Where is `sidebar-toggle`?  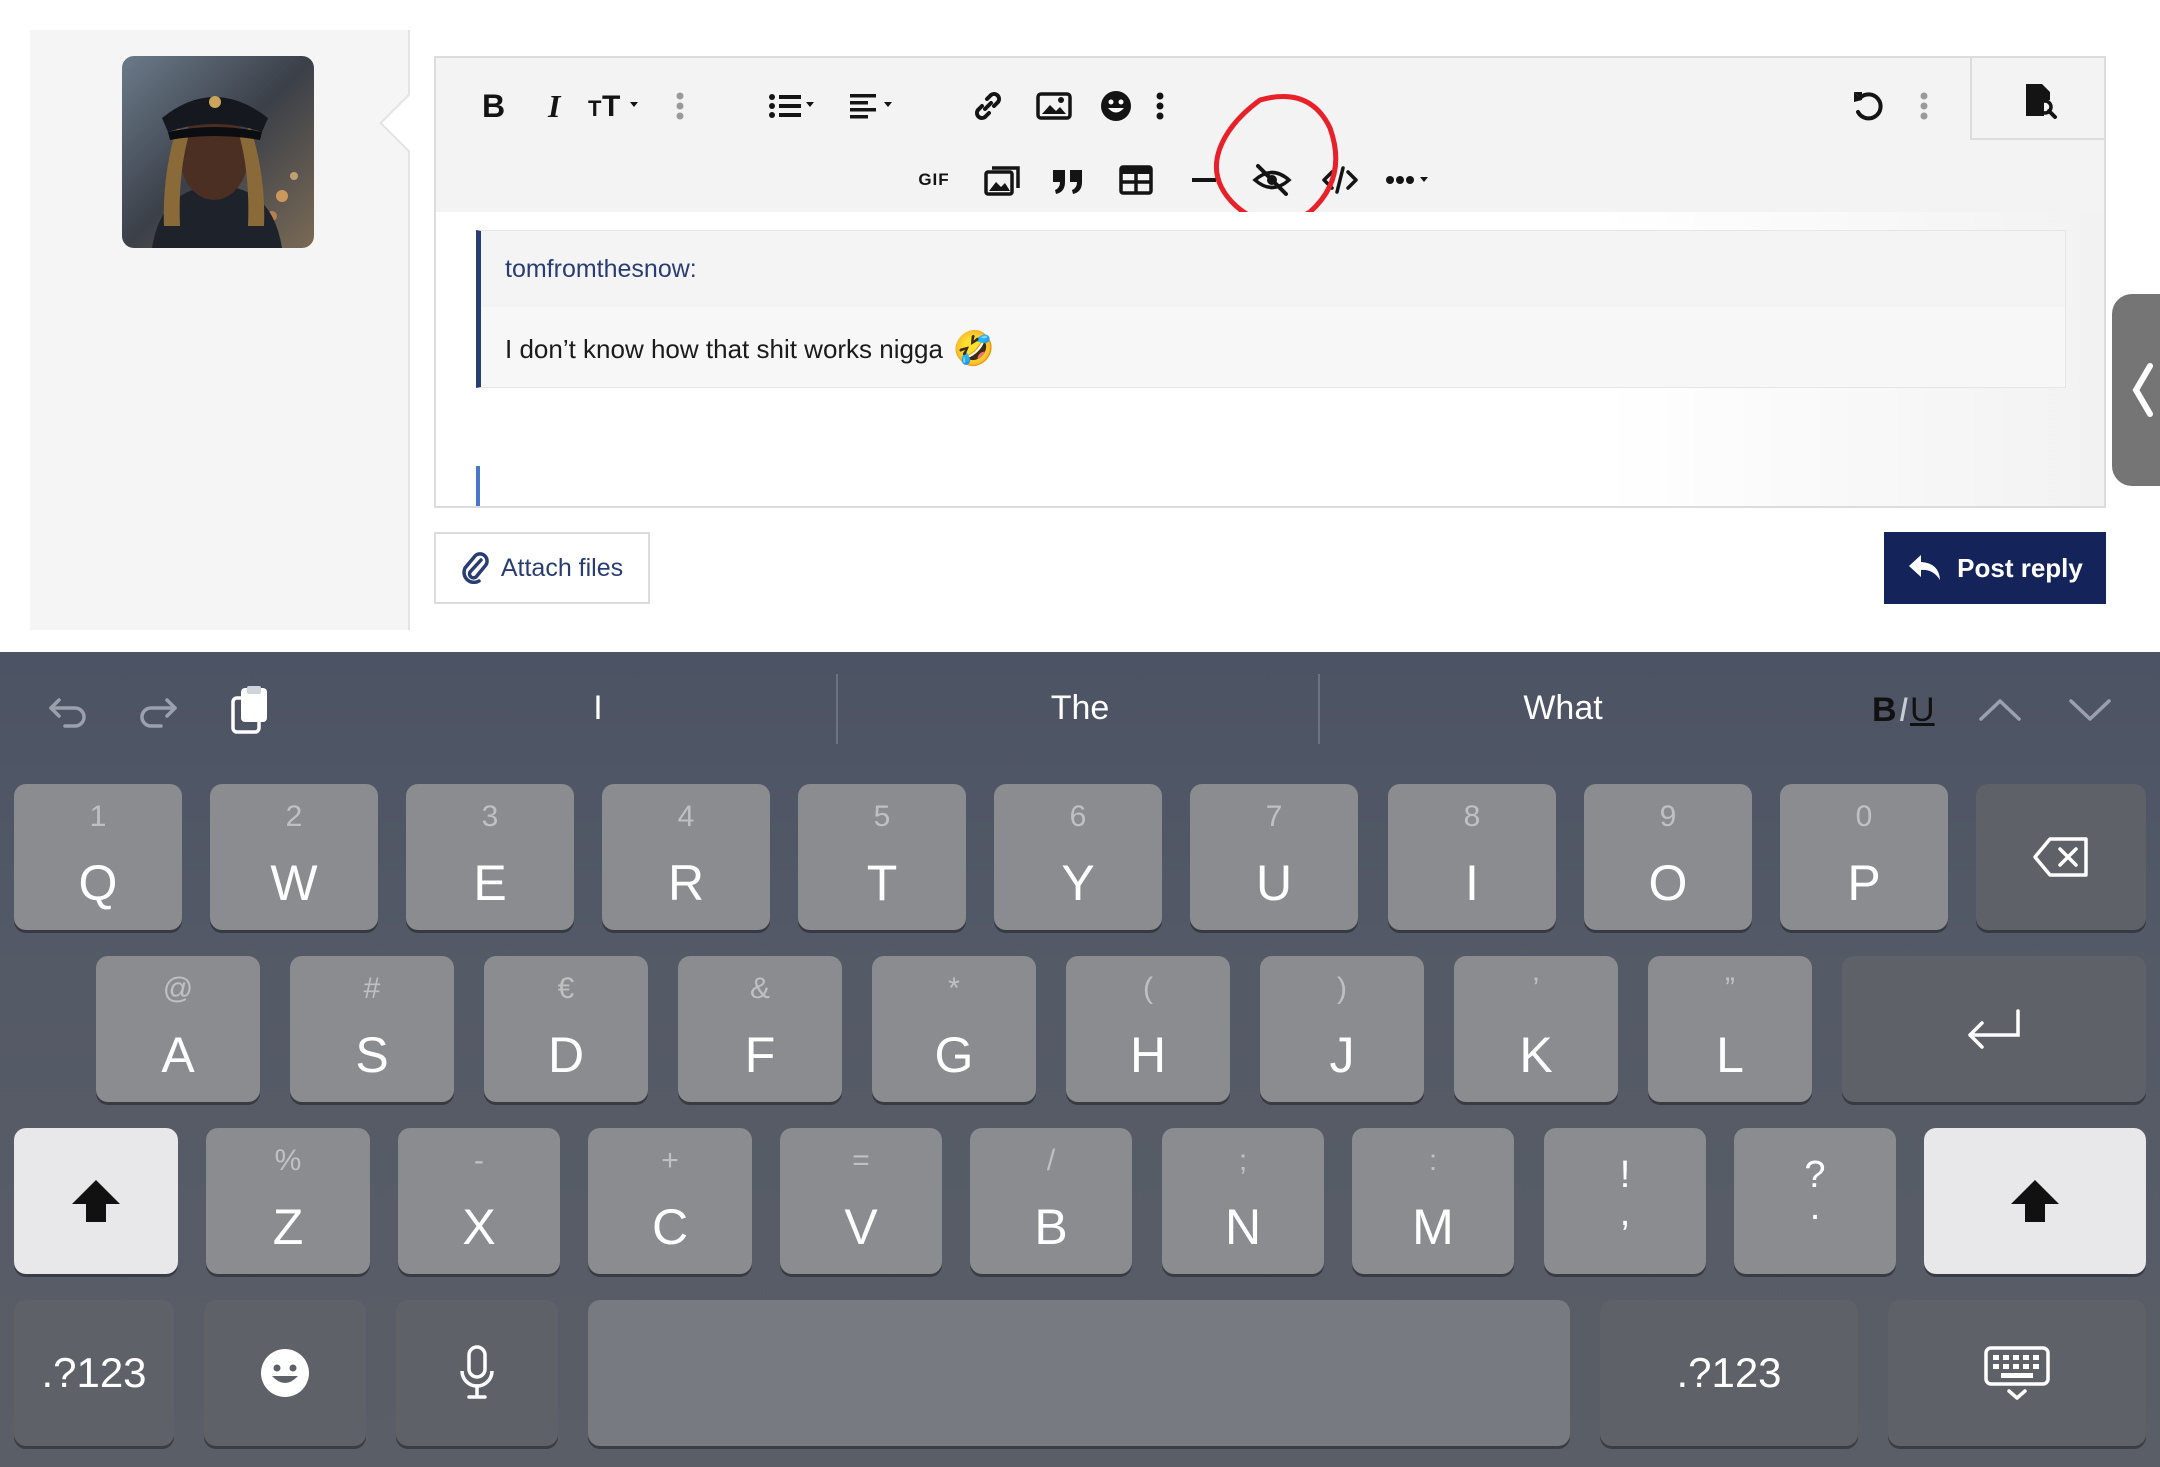
sidebar-toggle is located at coordinates (2136, 390).